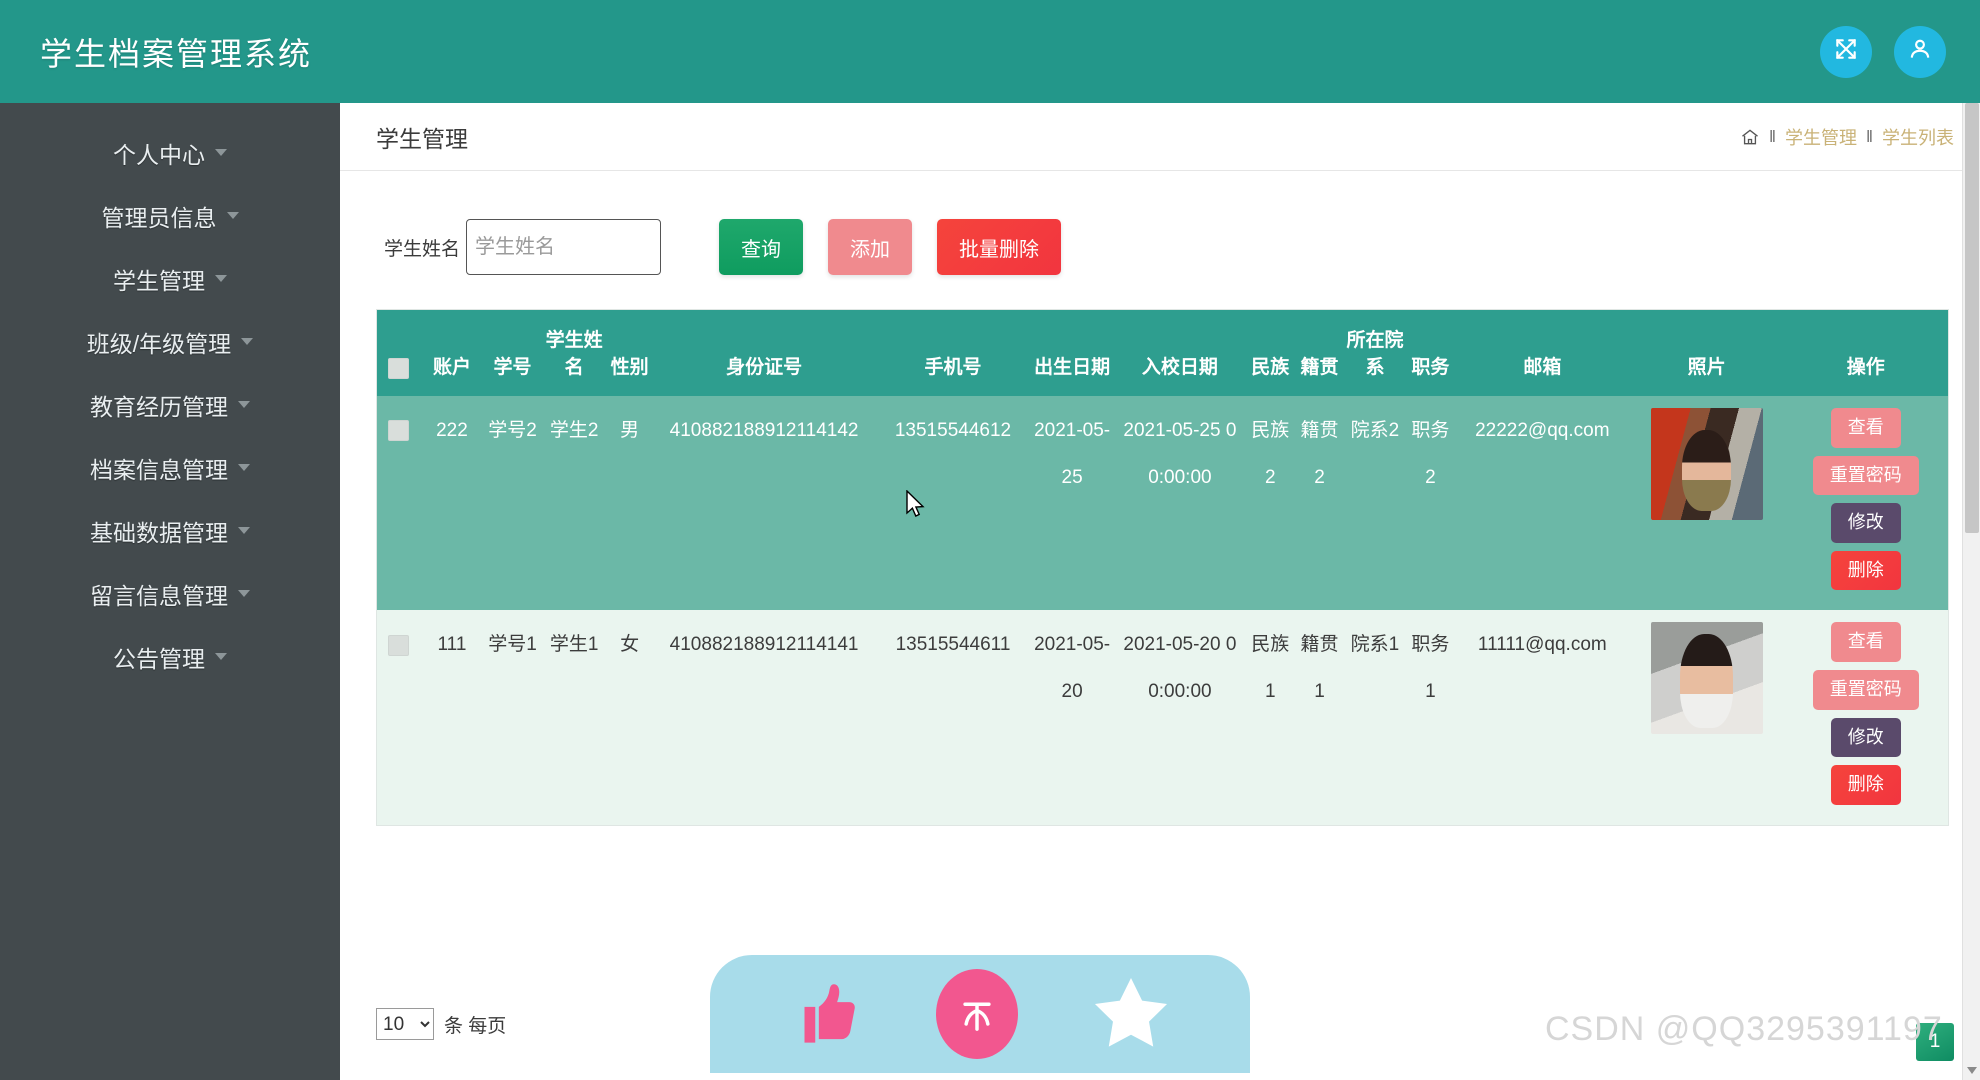 This screenshot has width=1980, height=1080. Describe the element at coordinates (1972, 1070) in the screenshot. I see `scroll-down-arrow-icon` at that location.